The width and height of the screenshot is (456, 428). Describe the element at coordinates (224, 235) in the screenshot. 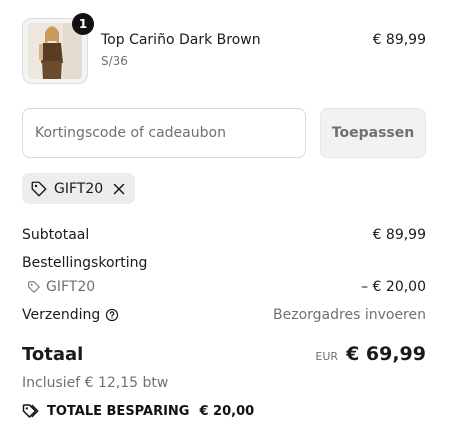

I see `subtotal-row: Subtotaal € 89,99` at that location.